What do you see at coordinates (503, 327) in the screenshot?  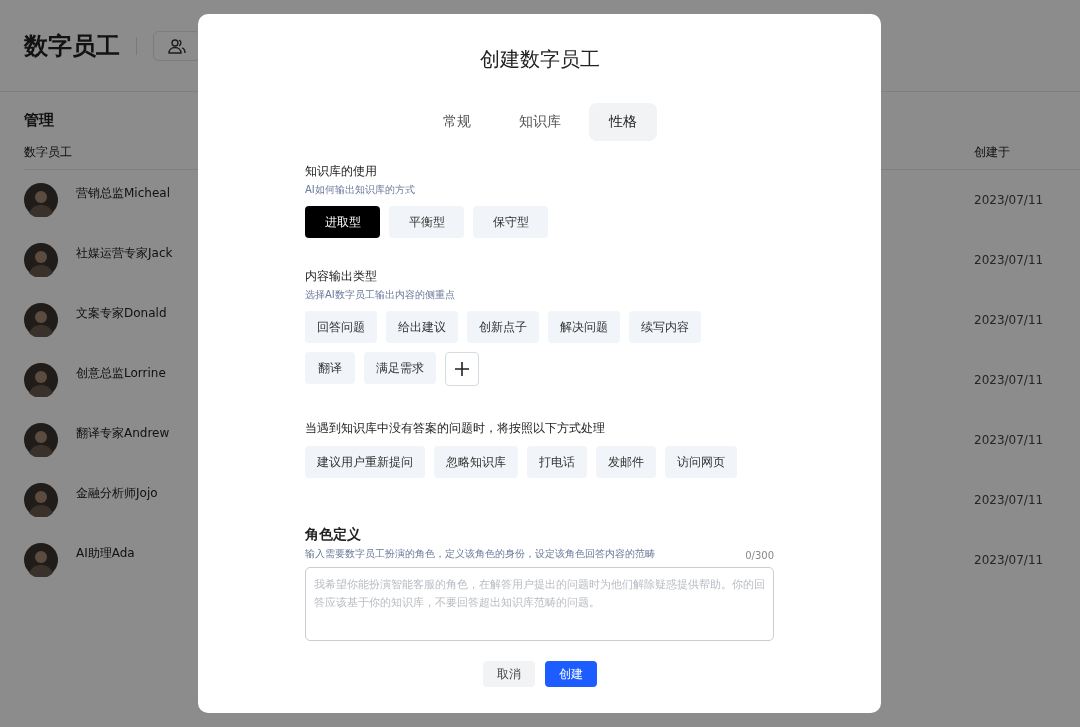 I see `option-chip: 创新点子` at bounding box center [503, 327].